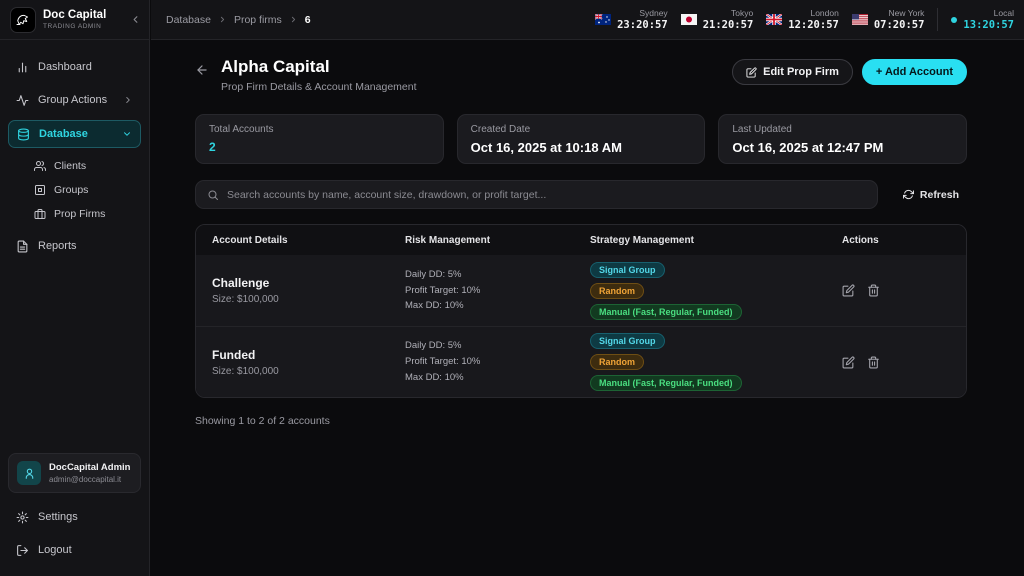  What do you see at coordinates (642, 240) in the screenshot?
I see `column-header-strategy-management: Strategy Management` at bounding box center [642, 240].